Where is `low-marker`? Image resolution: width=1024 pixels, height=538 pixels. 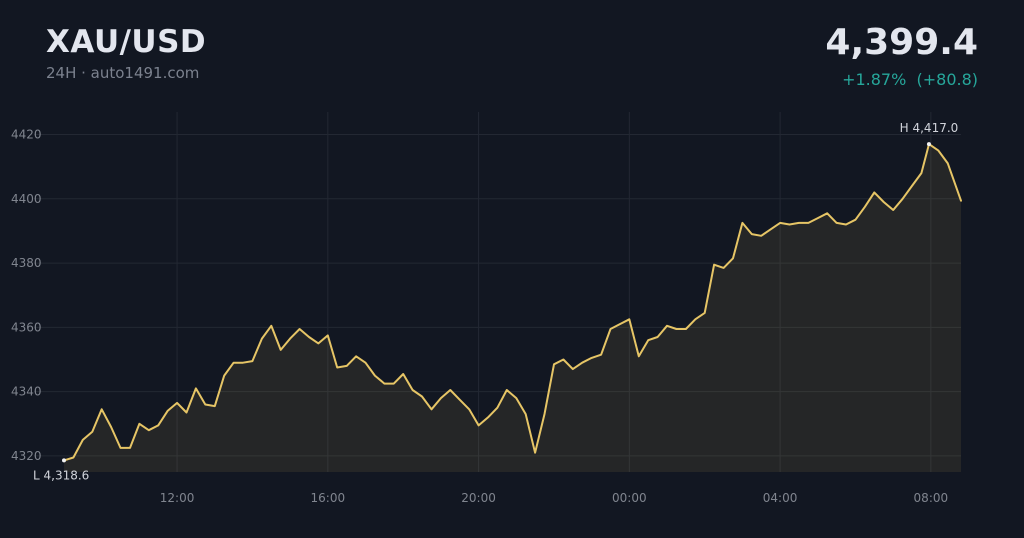 low-marker is located at coordinates (64, 460).